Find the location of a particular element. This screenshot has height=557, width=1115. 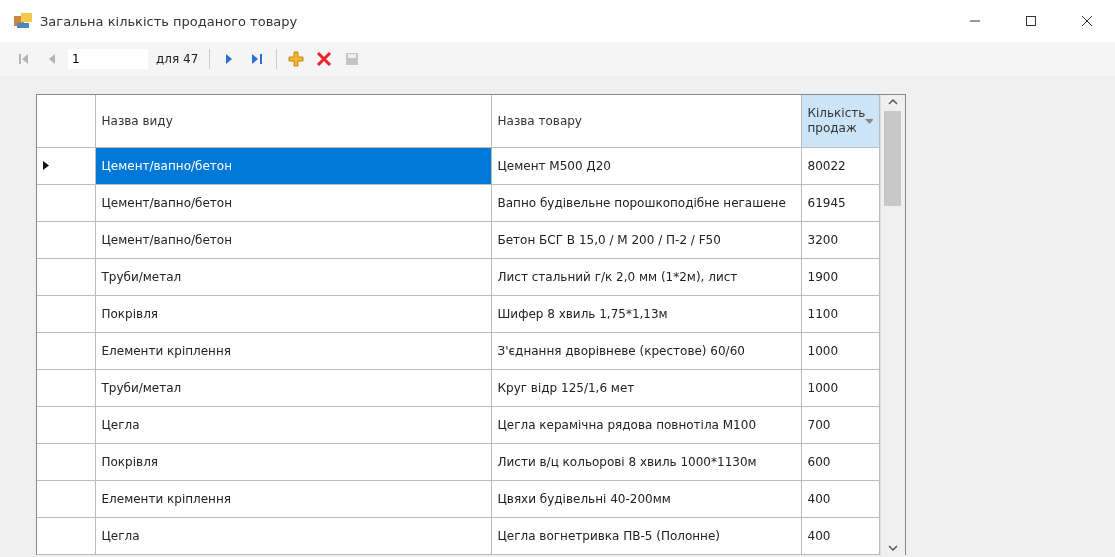

column-header: Назва виду is located at coordinates (293, 121).